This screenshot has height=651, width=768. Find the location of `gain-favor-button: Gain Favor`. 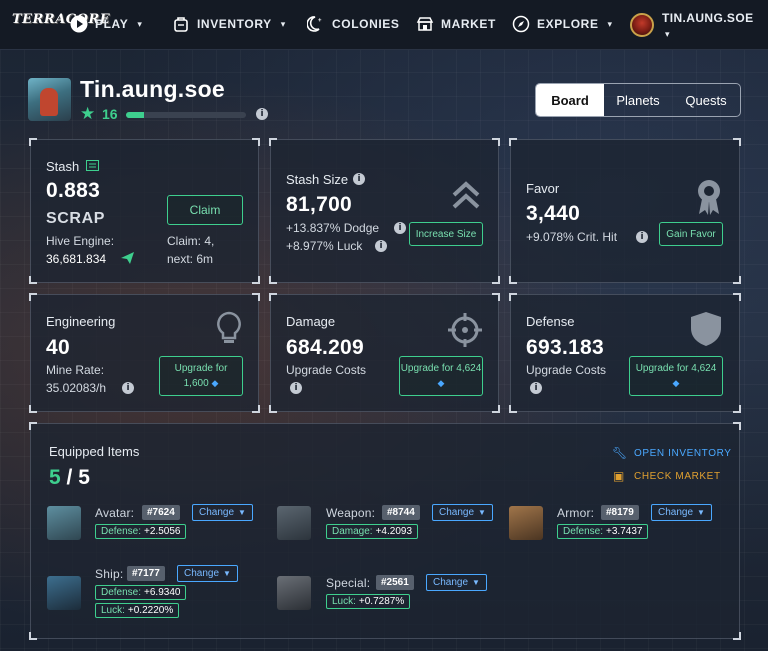

gain-favor-button: Gain Favor is located at coordinates (691, 234).